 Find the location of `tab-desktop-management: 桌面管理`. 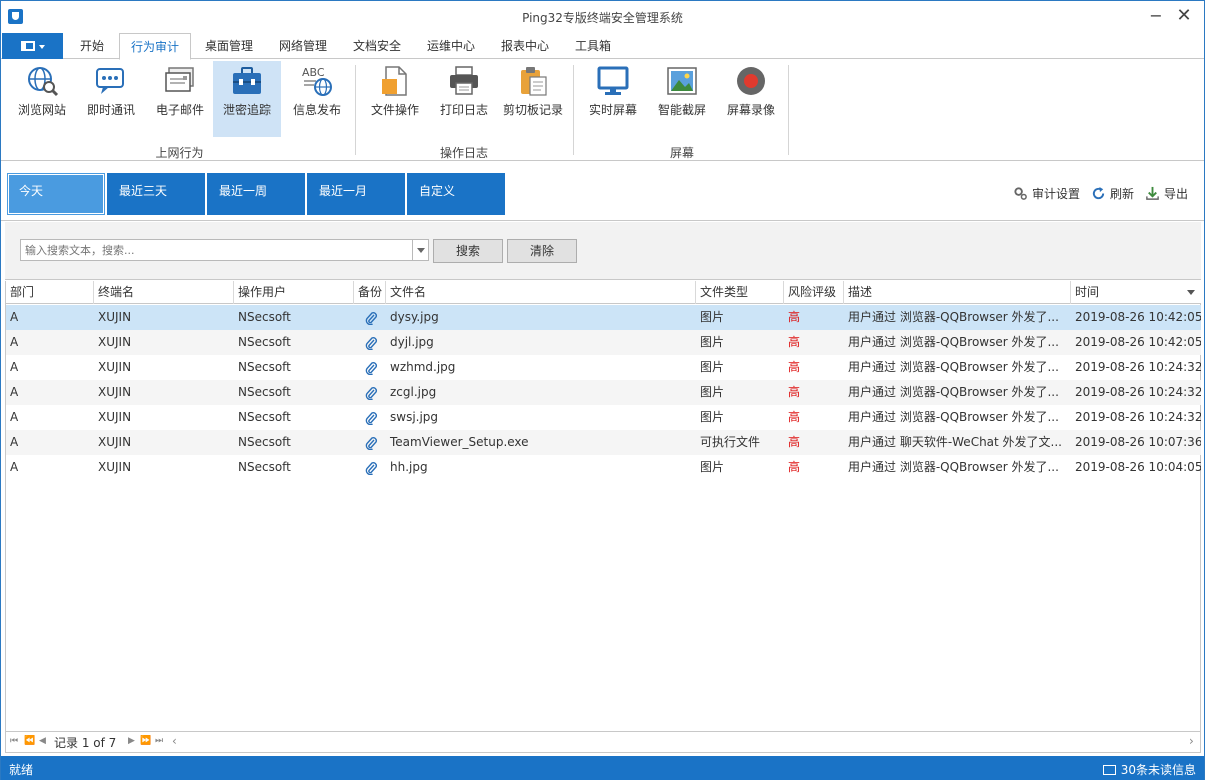

tab-desktop-management: 桌面管理 is located at coordinates (229, 46).